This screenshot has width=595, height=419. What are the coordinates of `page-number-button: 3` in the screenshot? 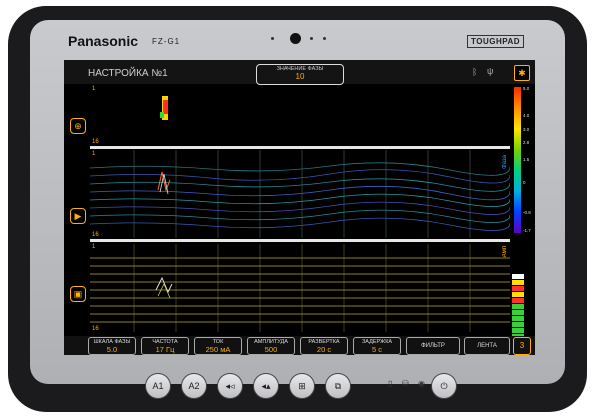 It's located at (522, 346).